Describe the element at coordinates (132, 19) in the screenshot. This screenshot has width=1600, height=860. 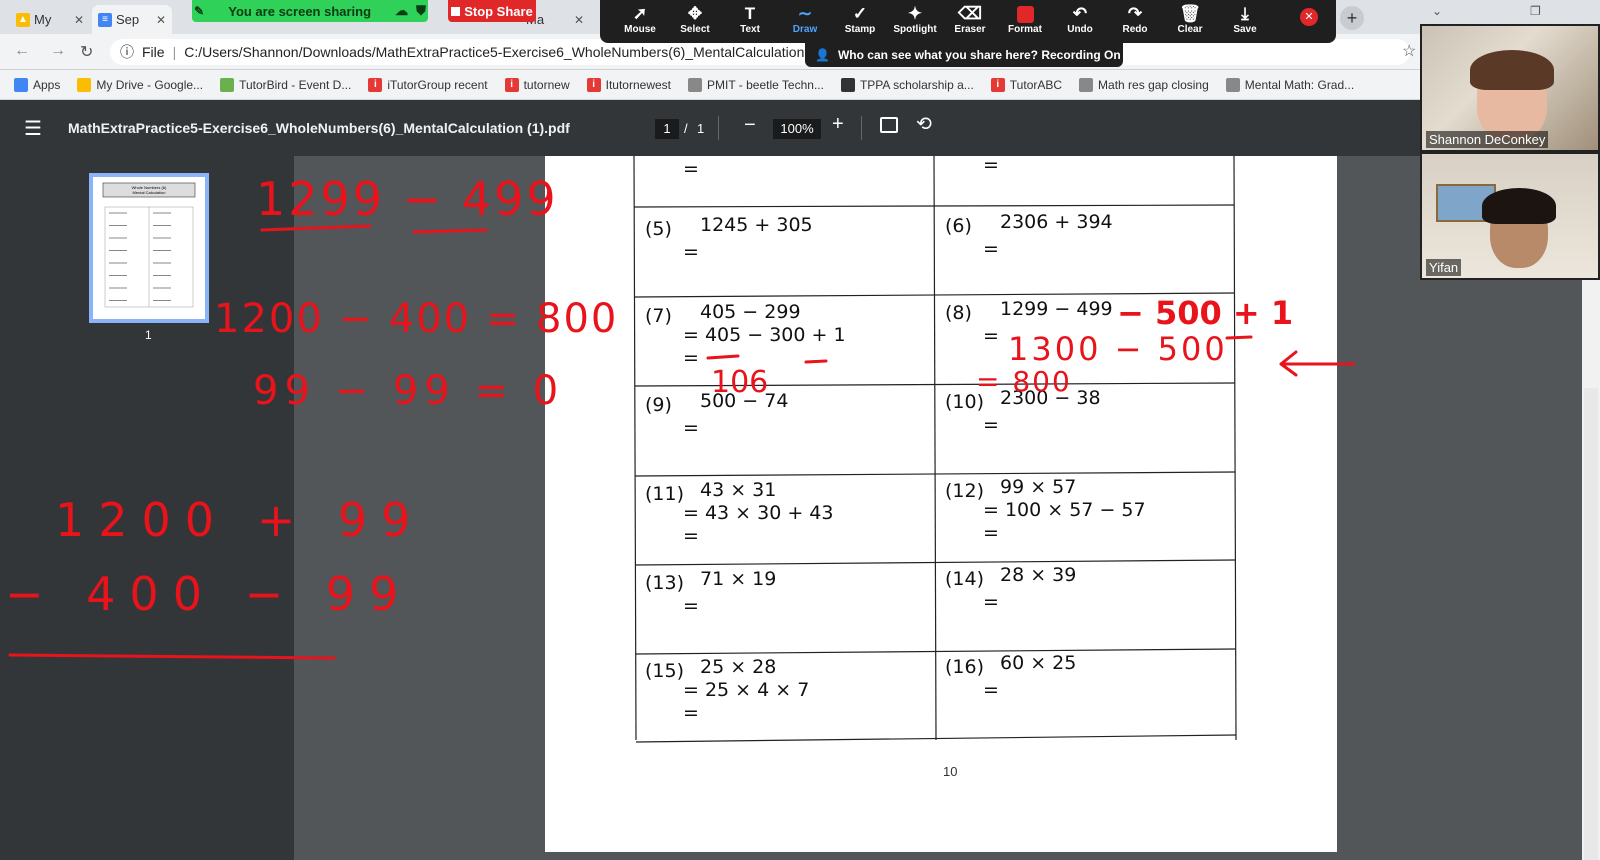
I see `browser-tab-2: ≡ Sep ✕` at that location.